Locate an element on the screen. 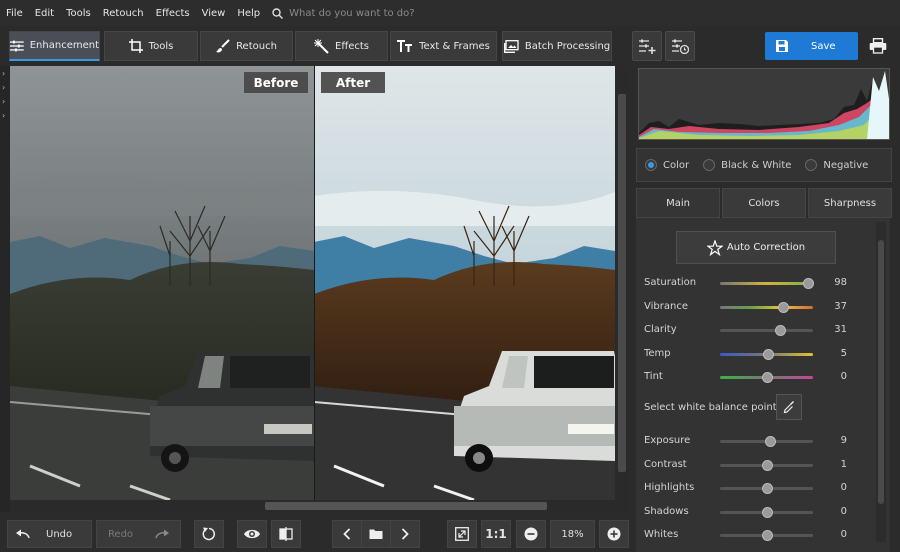 Image resolution: width=900 pixels, height=552 pixels. slider-row-shadows: Shadows 0 is located at coordinates (749, 512).